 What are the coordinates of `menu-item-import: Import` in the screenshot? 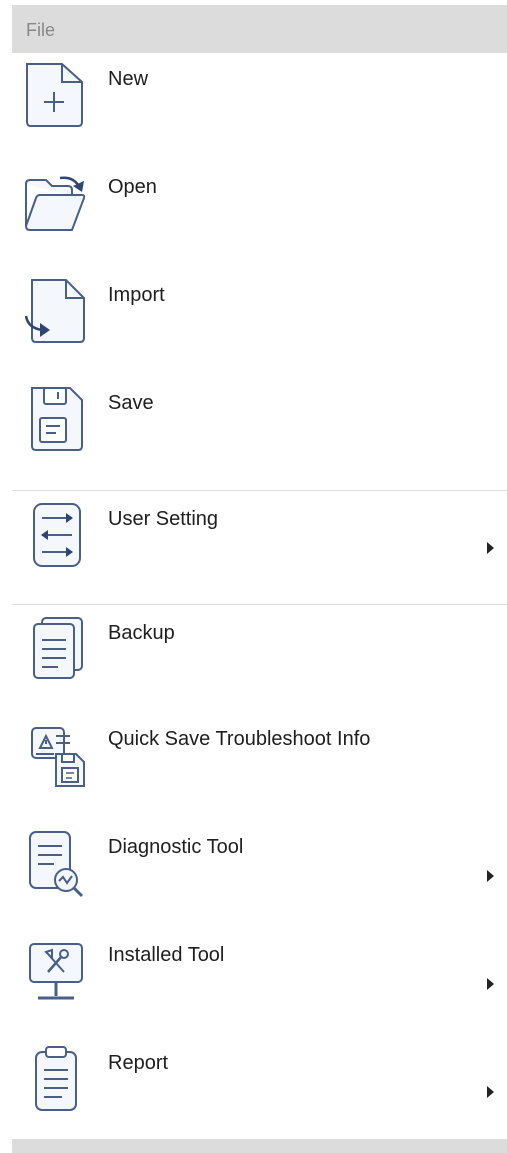 It's located at (259, 329).